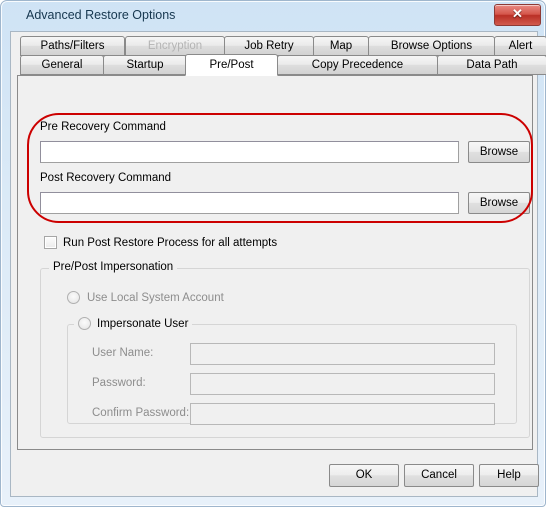  Describe the element at coordinates (249, 152) in the screenshot. I see `pre-recovery-command-input` at that location.